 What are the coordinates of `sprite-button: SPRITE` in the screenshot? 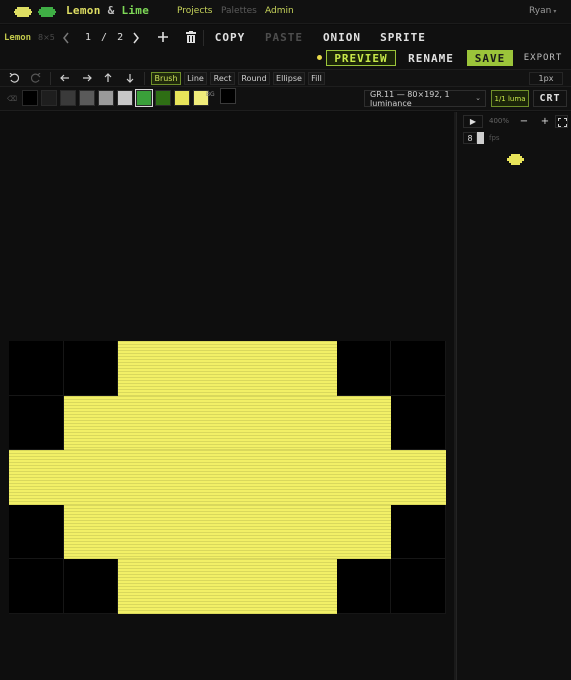 It's located at (403, 37).